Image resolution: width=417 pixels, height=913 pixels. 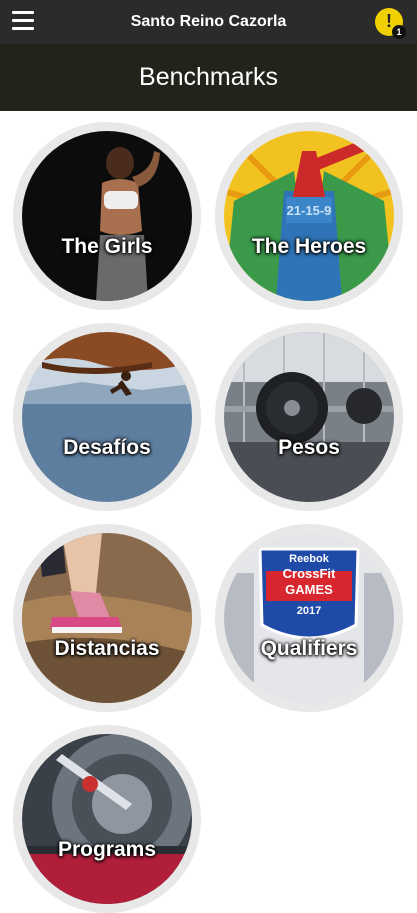 I want to click on tile-label: The Heroes, so click(x=309, y=246).